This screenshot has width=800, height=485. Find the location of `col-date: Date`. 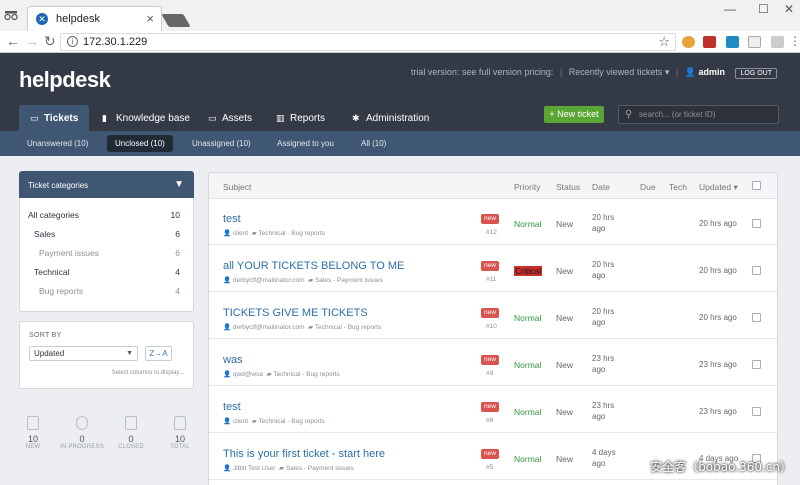

col-date: Date is located at coordinates (601, 187).